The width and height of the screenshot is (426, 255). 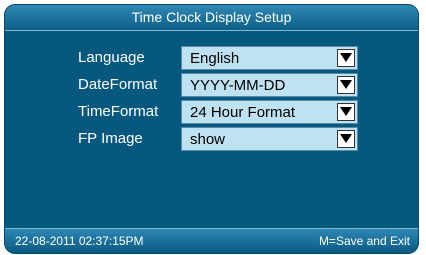 What do you see at coordinates (211, 240) in the screenshot?
I see `status-bar: 22-08-2011 02:37:15PM M=Save and Exit` at bounding box center [211, 240].